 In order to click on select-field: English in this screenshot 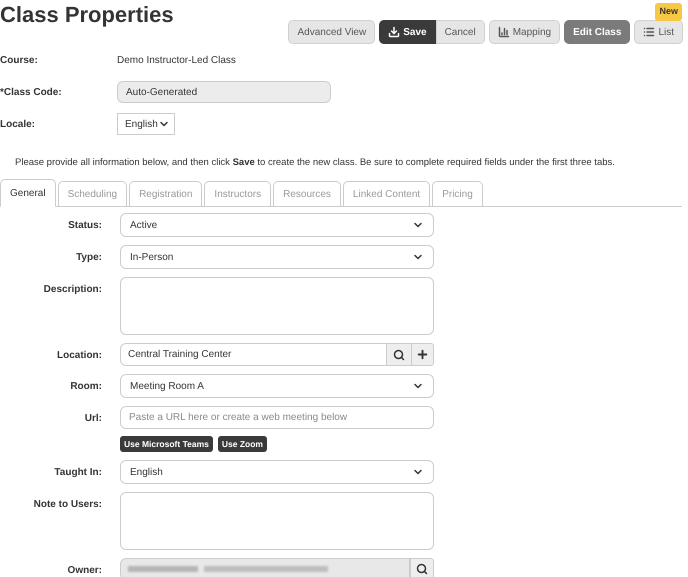, I will do `click(277, 472)`.